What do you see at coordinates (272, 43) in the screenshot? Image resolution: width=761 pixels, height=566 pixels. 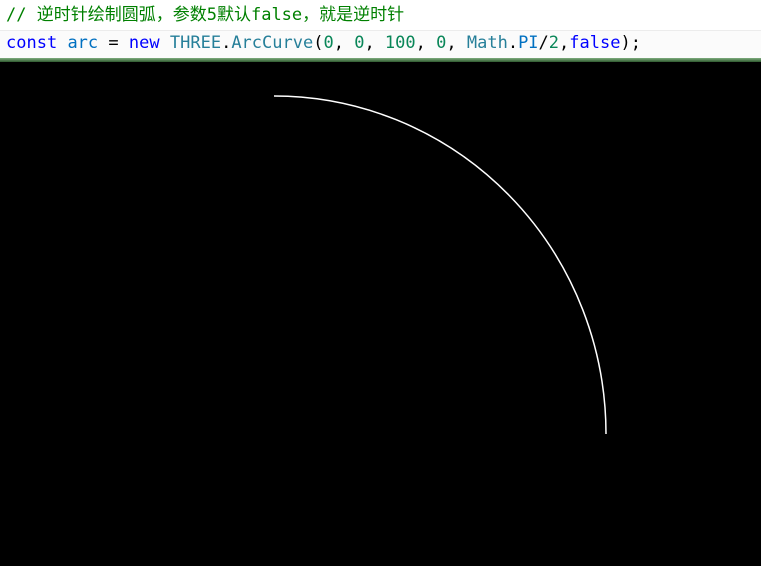 I see `class-name: ArcCurve` at bounding box center [272, 43].